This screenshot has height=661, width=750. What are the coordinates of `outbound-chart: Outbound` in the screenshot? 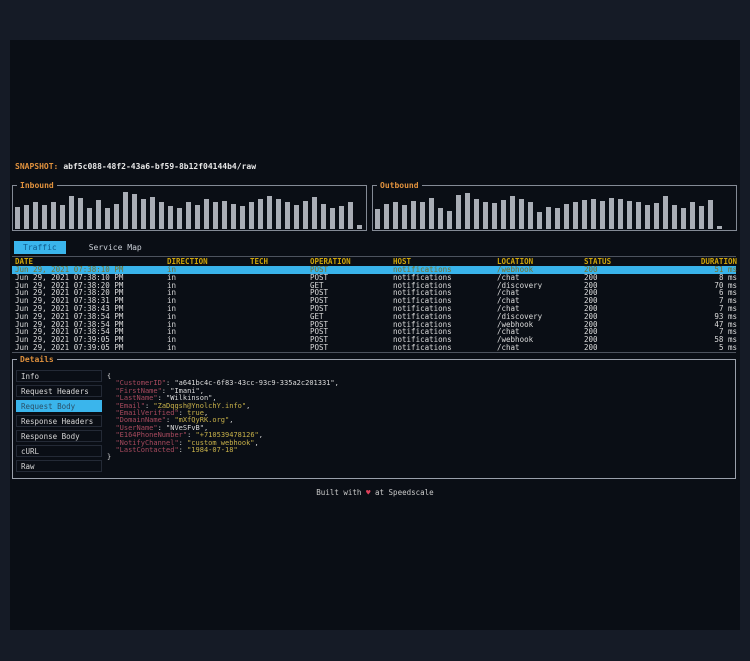 It's located at (554, 206).